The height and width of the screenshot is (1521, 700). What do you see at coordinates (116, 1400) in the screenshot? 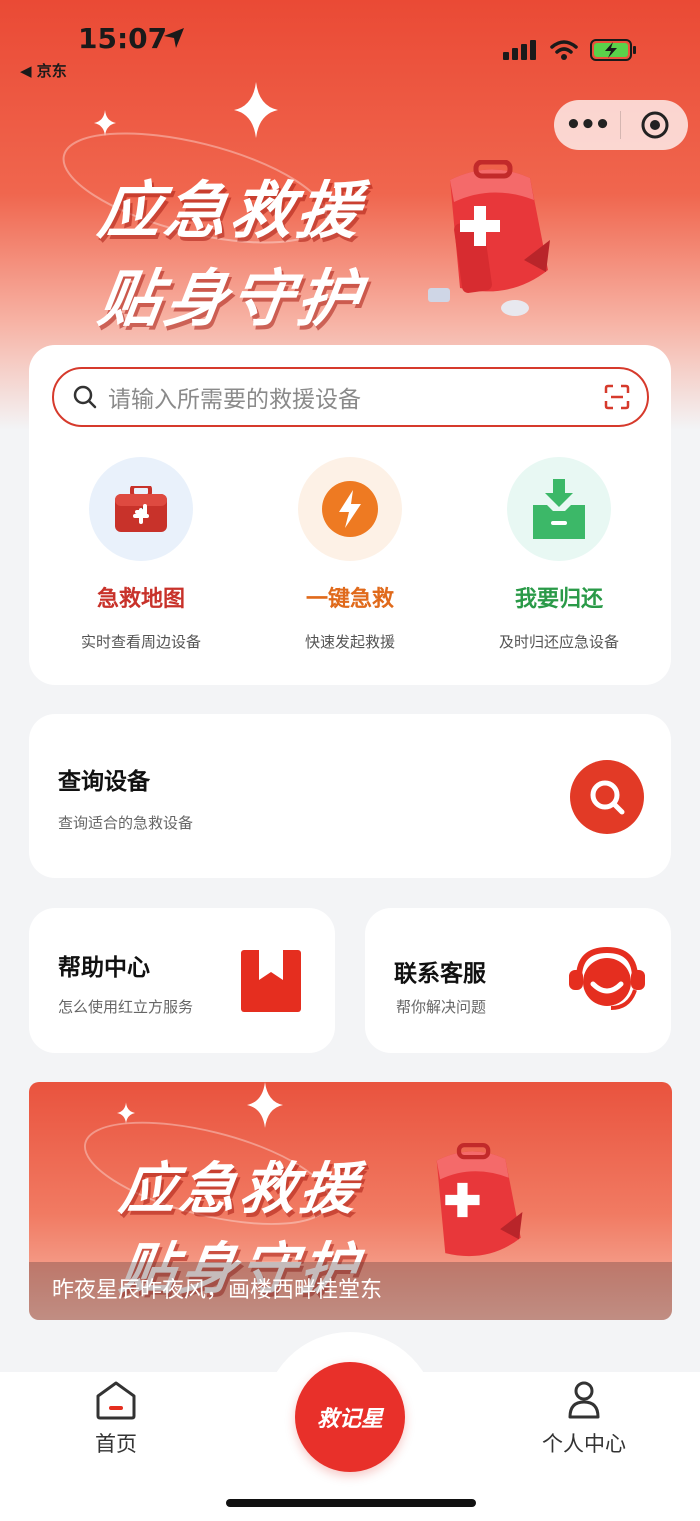
I see `home-icon` at bounding box center [116, 1400].